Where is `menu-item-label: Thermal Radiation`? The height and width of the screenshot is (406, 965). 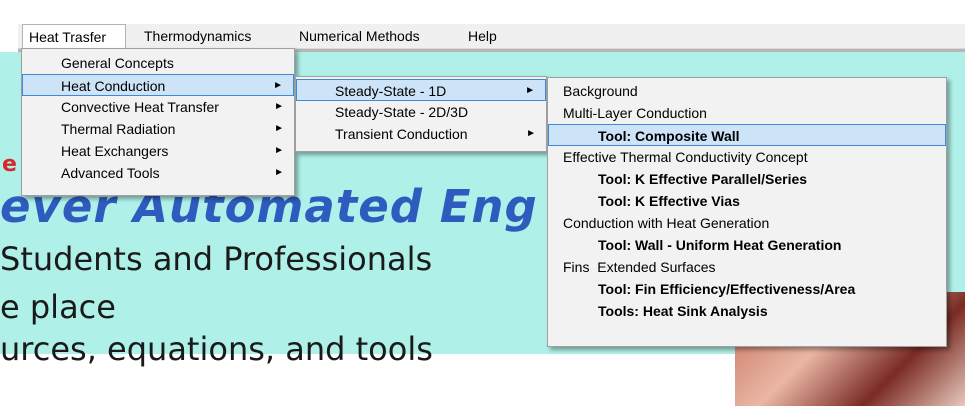
menu-item-label: Thermal Radiation is located at coordinates (118, 129).